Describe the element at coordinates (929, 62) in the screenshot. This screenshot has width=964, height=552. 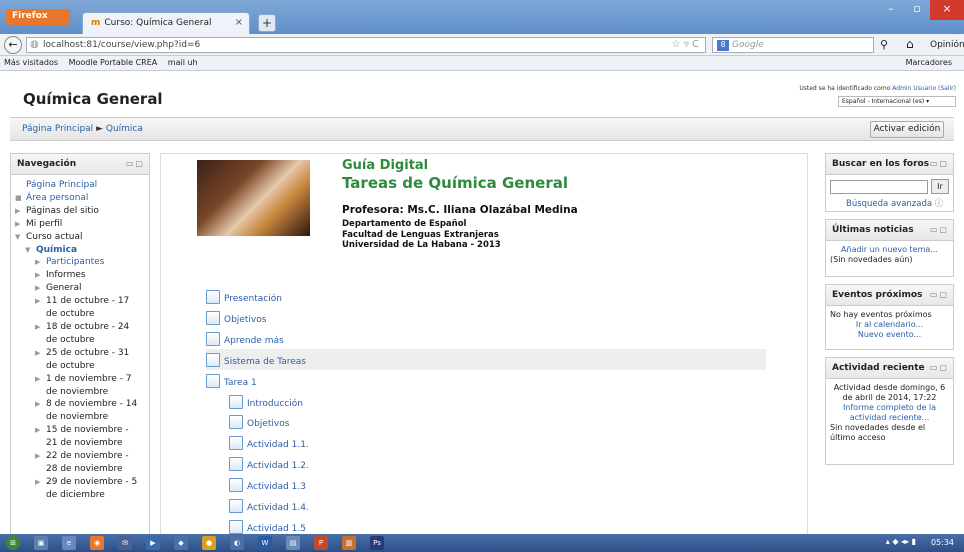
I see `bookmarks-menu: Marcadores` at that location.